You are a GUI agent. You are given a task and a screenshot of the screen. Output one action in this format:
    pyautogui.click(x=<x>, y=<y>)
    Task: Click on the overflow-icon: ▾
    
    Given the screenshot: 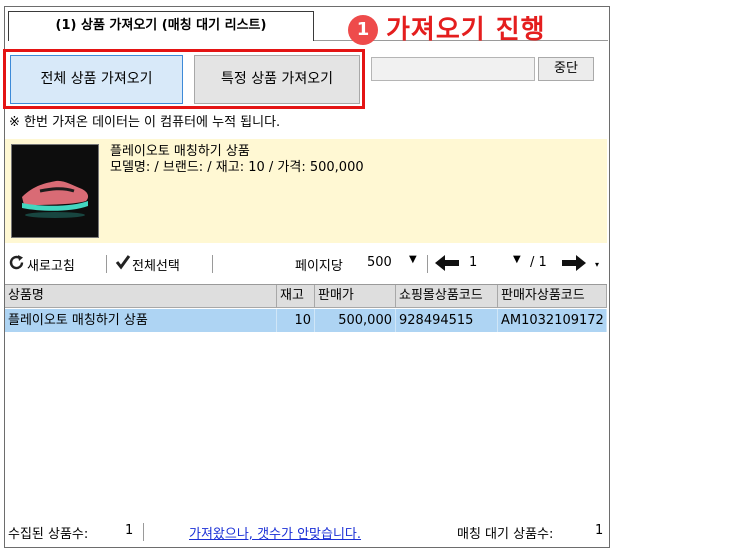 What is the action you would take?
    pyautogui.click(x=597, y=264)
    